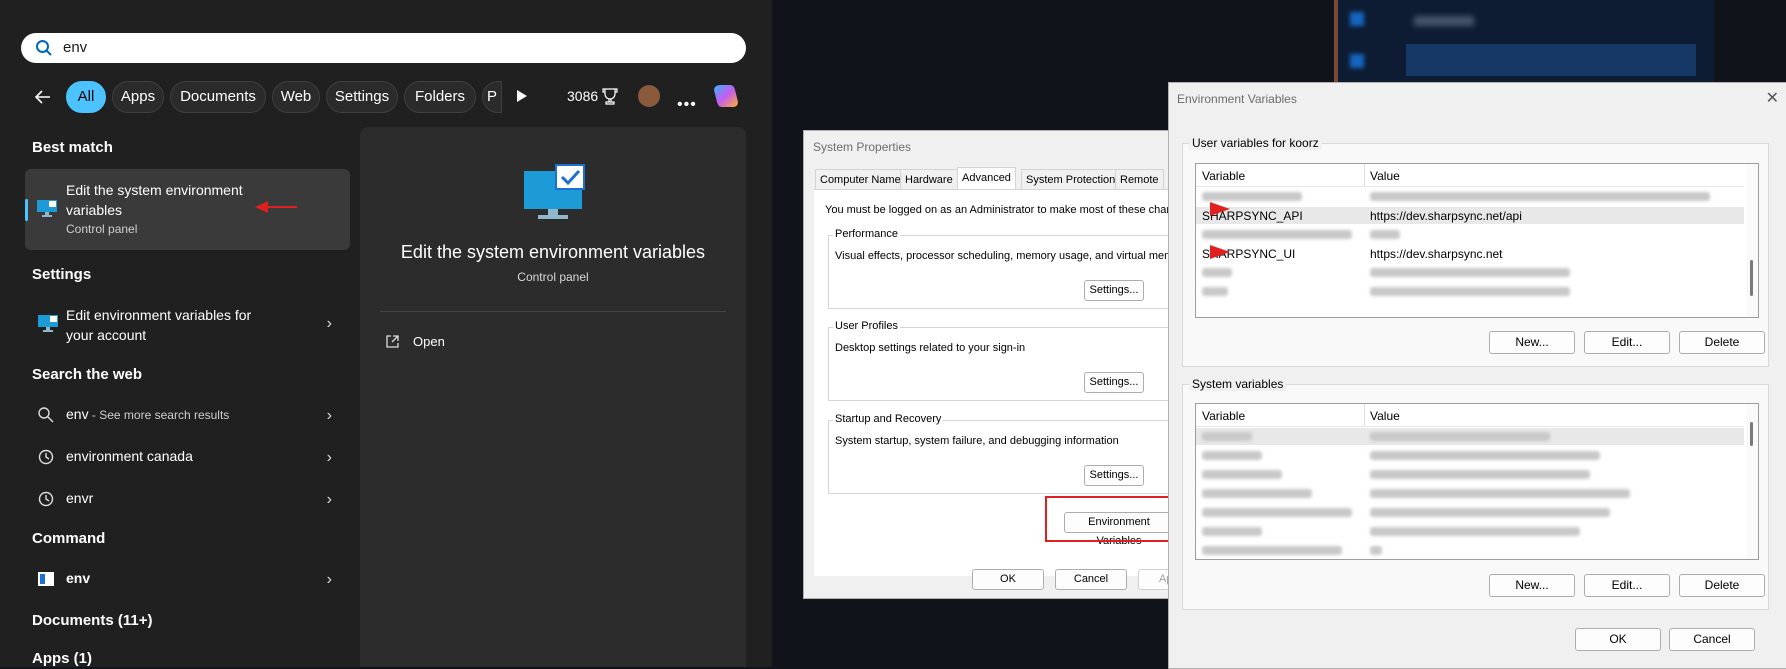 Image resolution: width=1786 pixels, height=669 pixels. I want to click on system-variables-list: Variable Value, so click(1477, 481).